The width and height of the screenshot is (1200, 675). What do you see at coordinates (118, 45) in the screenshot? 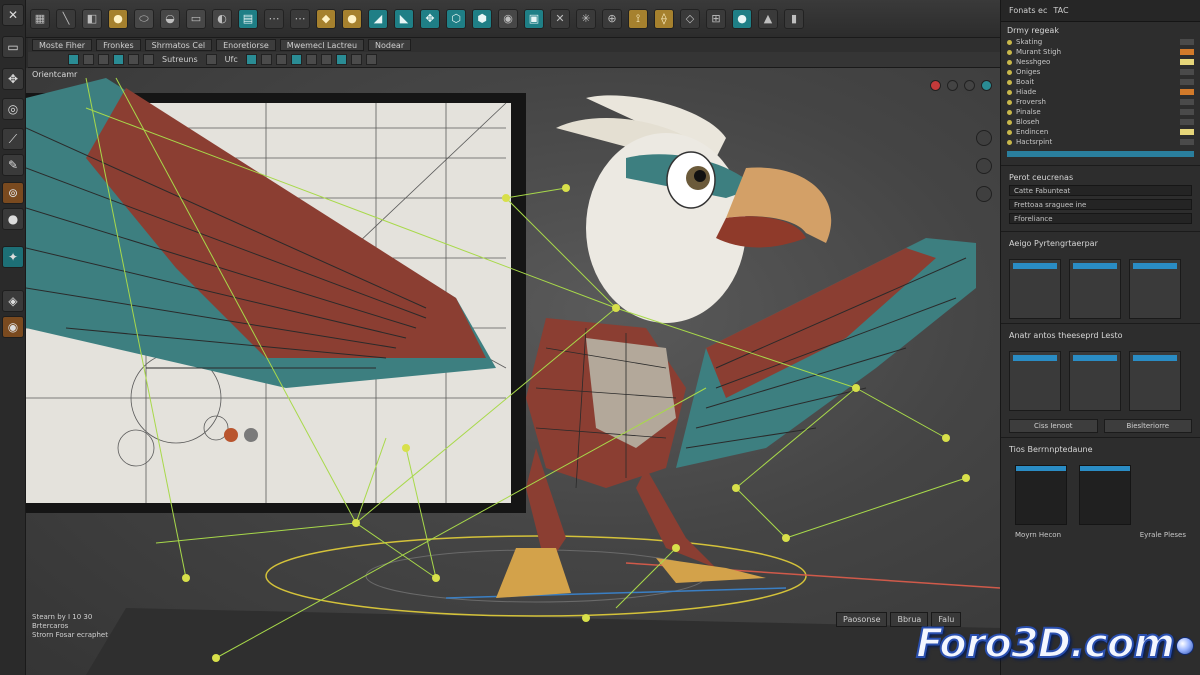
I see `tab: Fronkes` at bounding box center [118, 45].